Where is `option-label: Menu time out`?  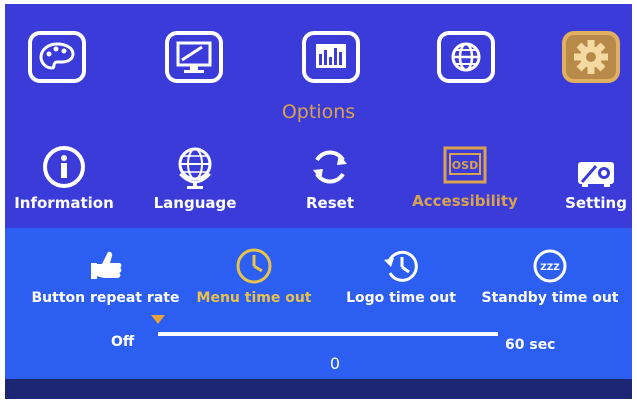 option-label: Menu time out is located at coordinates (254, 298).